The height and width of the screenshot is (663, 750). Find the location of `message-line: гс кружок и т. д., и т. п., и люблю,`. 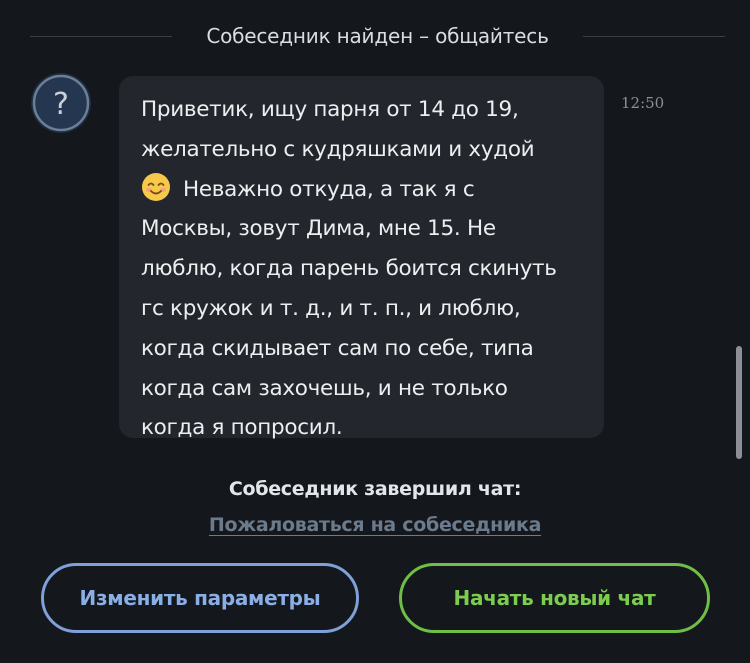

message-line: гс кружок и т. д., и т. п., и люблю, is located at coordinates (331, 308).